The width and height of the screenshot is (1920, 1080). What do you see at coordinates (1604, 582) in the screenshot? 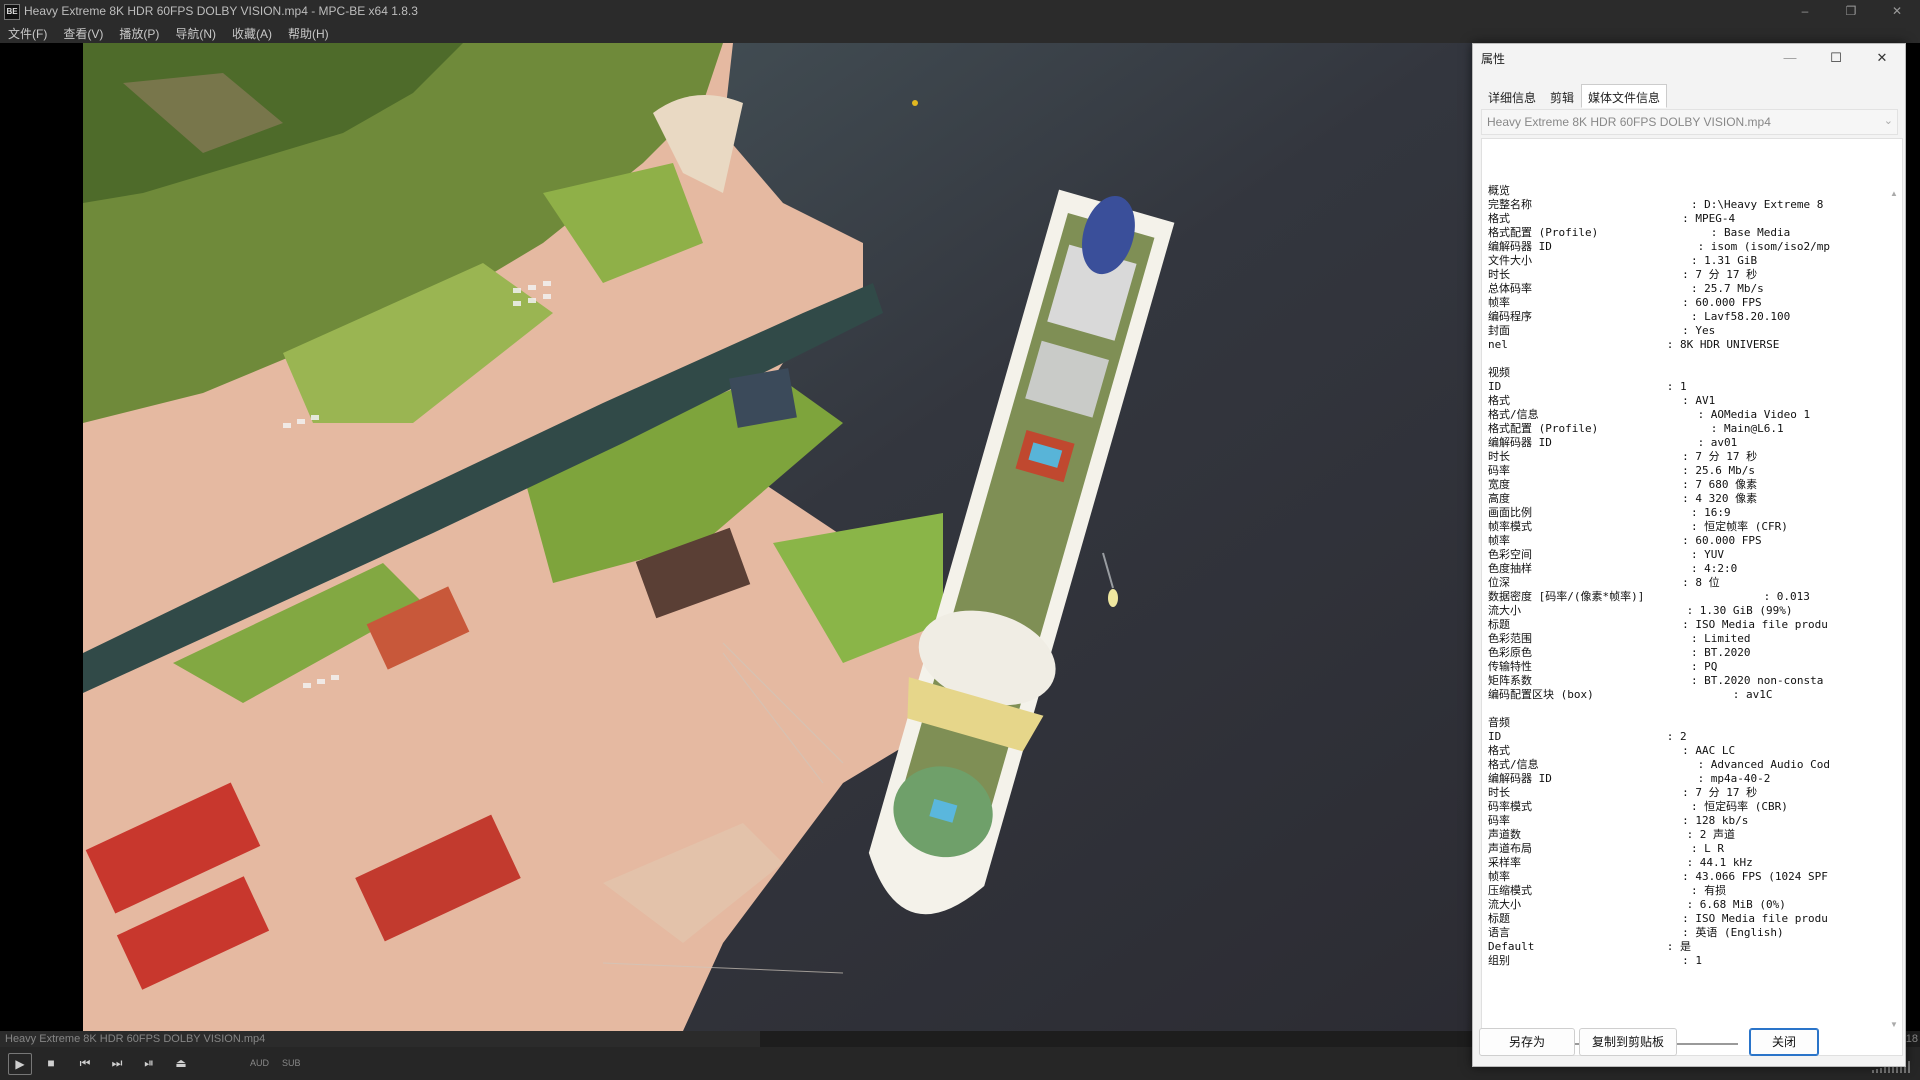
I see `mediainfo-line: 位深 : 8 位` at bounding box center [1604, 582].